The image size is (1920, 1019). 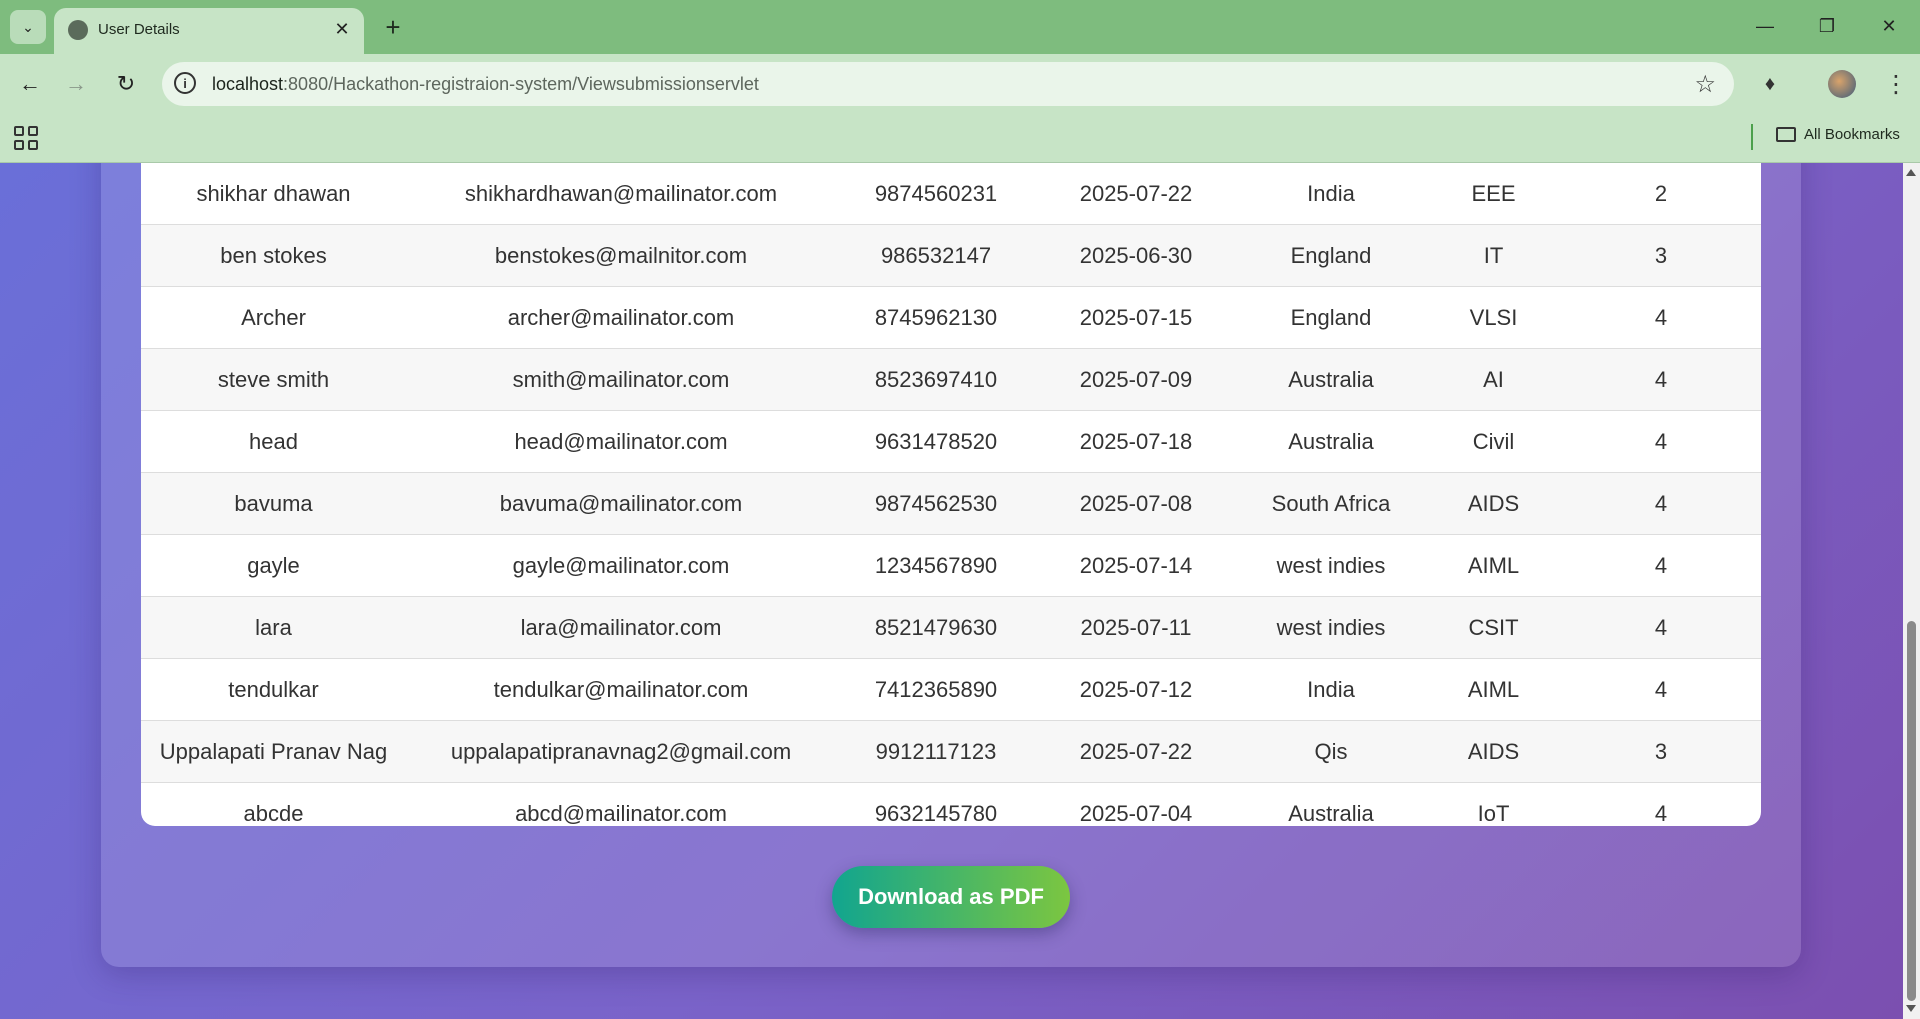 What do you see at coordinates (273, 627) in the screenshot?
I see `cell-name: lara` at bounding box center [273, 627].